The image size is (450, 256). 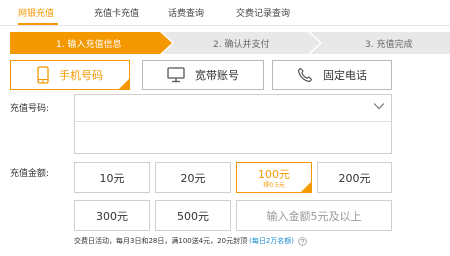 What do you see at coordinates (345, 75) in the screenshot?
I see `type-landline-label: 固定电话` at bounding box center [345, 75].